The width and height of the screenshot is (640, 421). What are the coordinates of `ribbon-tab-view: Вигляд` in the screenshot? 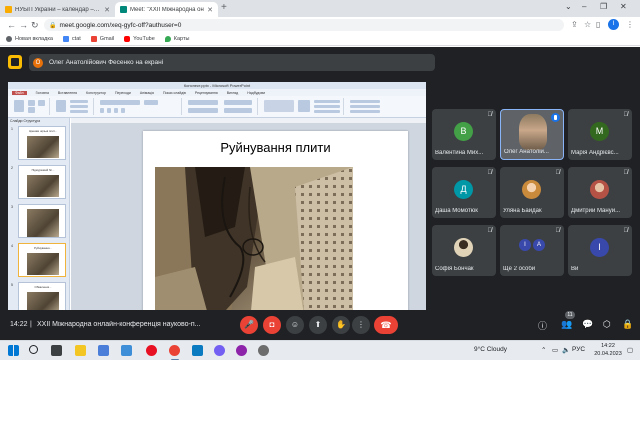 It's located at (232, 93).